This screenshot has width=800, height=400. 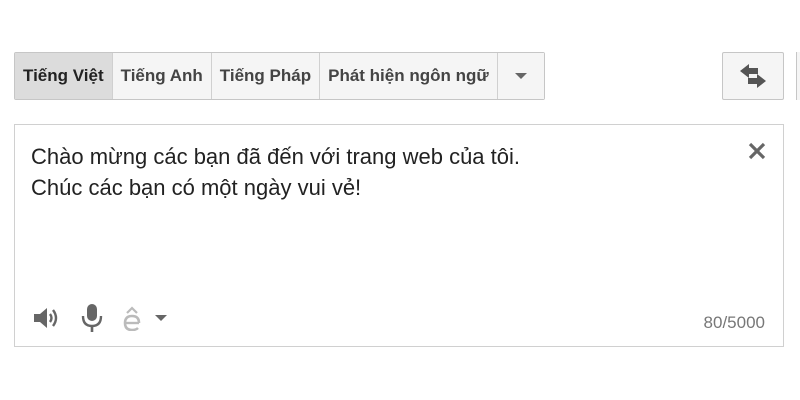 I want to click on listen-button, so click(x=46, y=318).